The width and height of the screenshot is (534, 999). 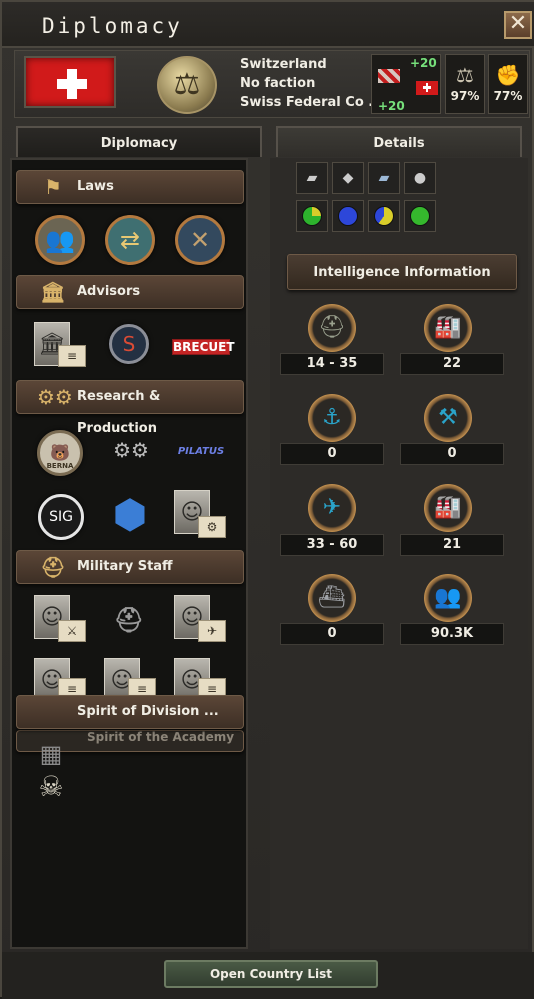 I want to click on intel-header: Intelligence Information, so click(x=402, y=272).